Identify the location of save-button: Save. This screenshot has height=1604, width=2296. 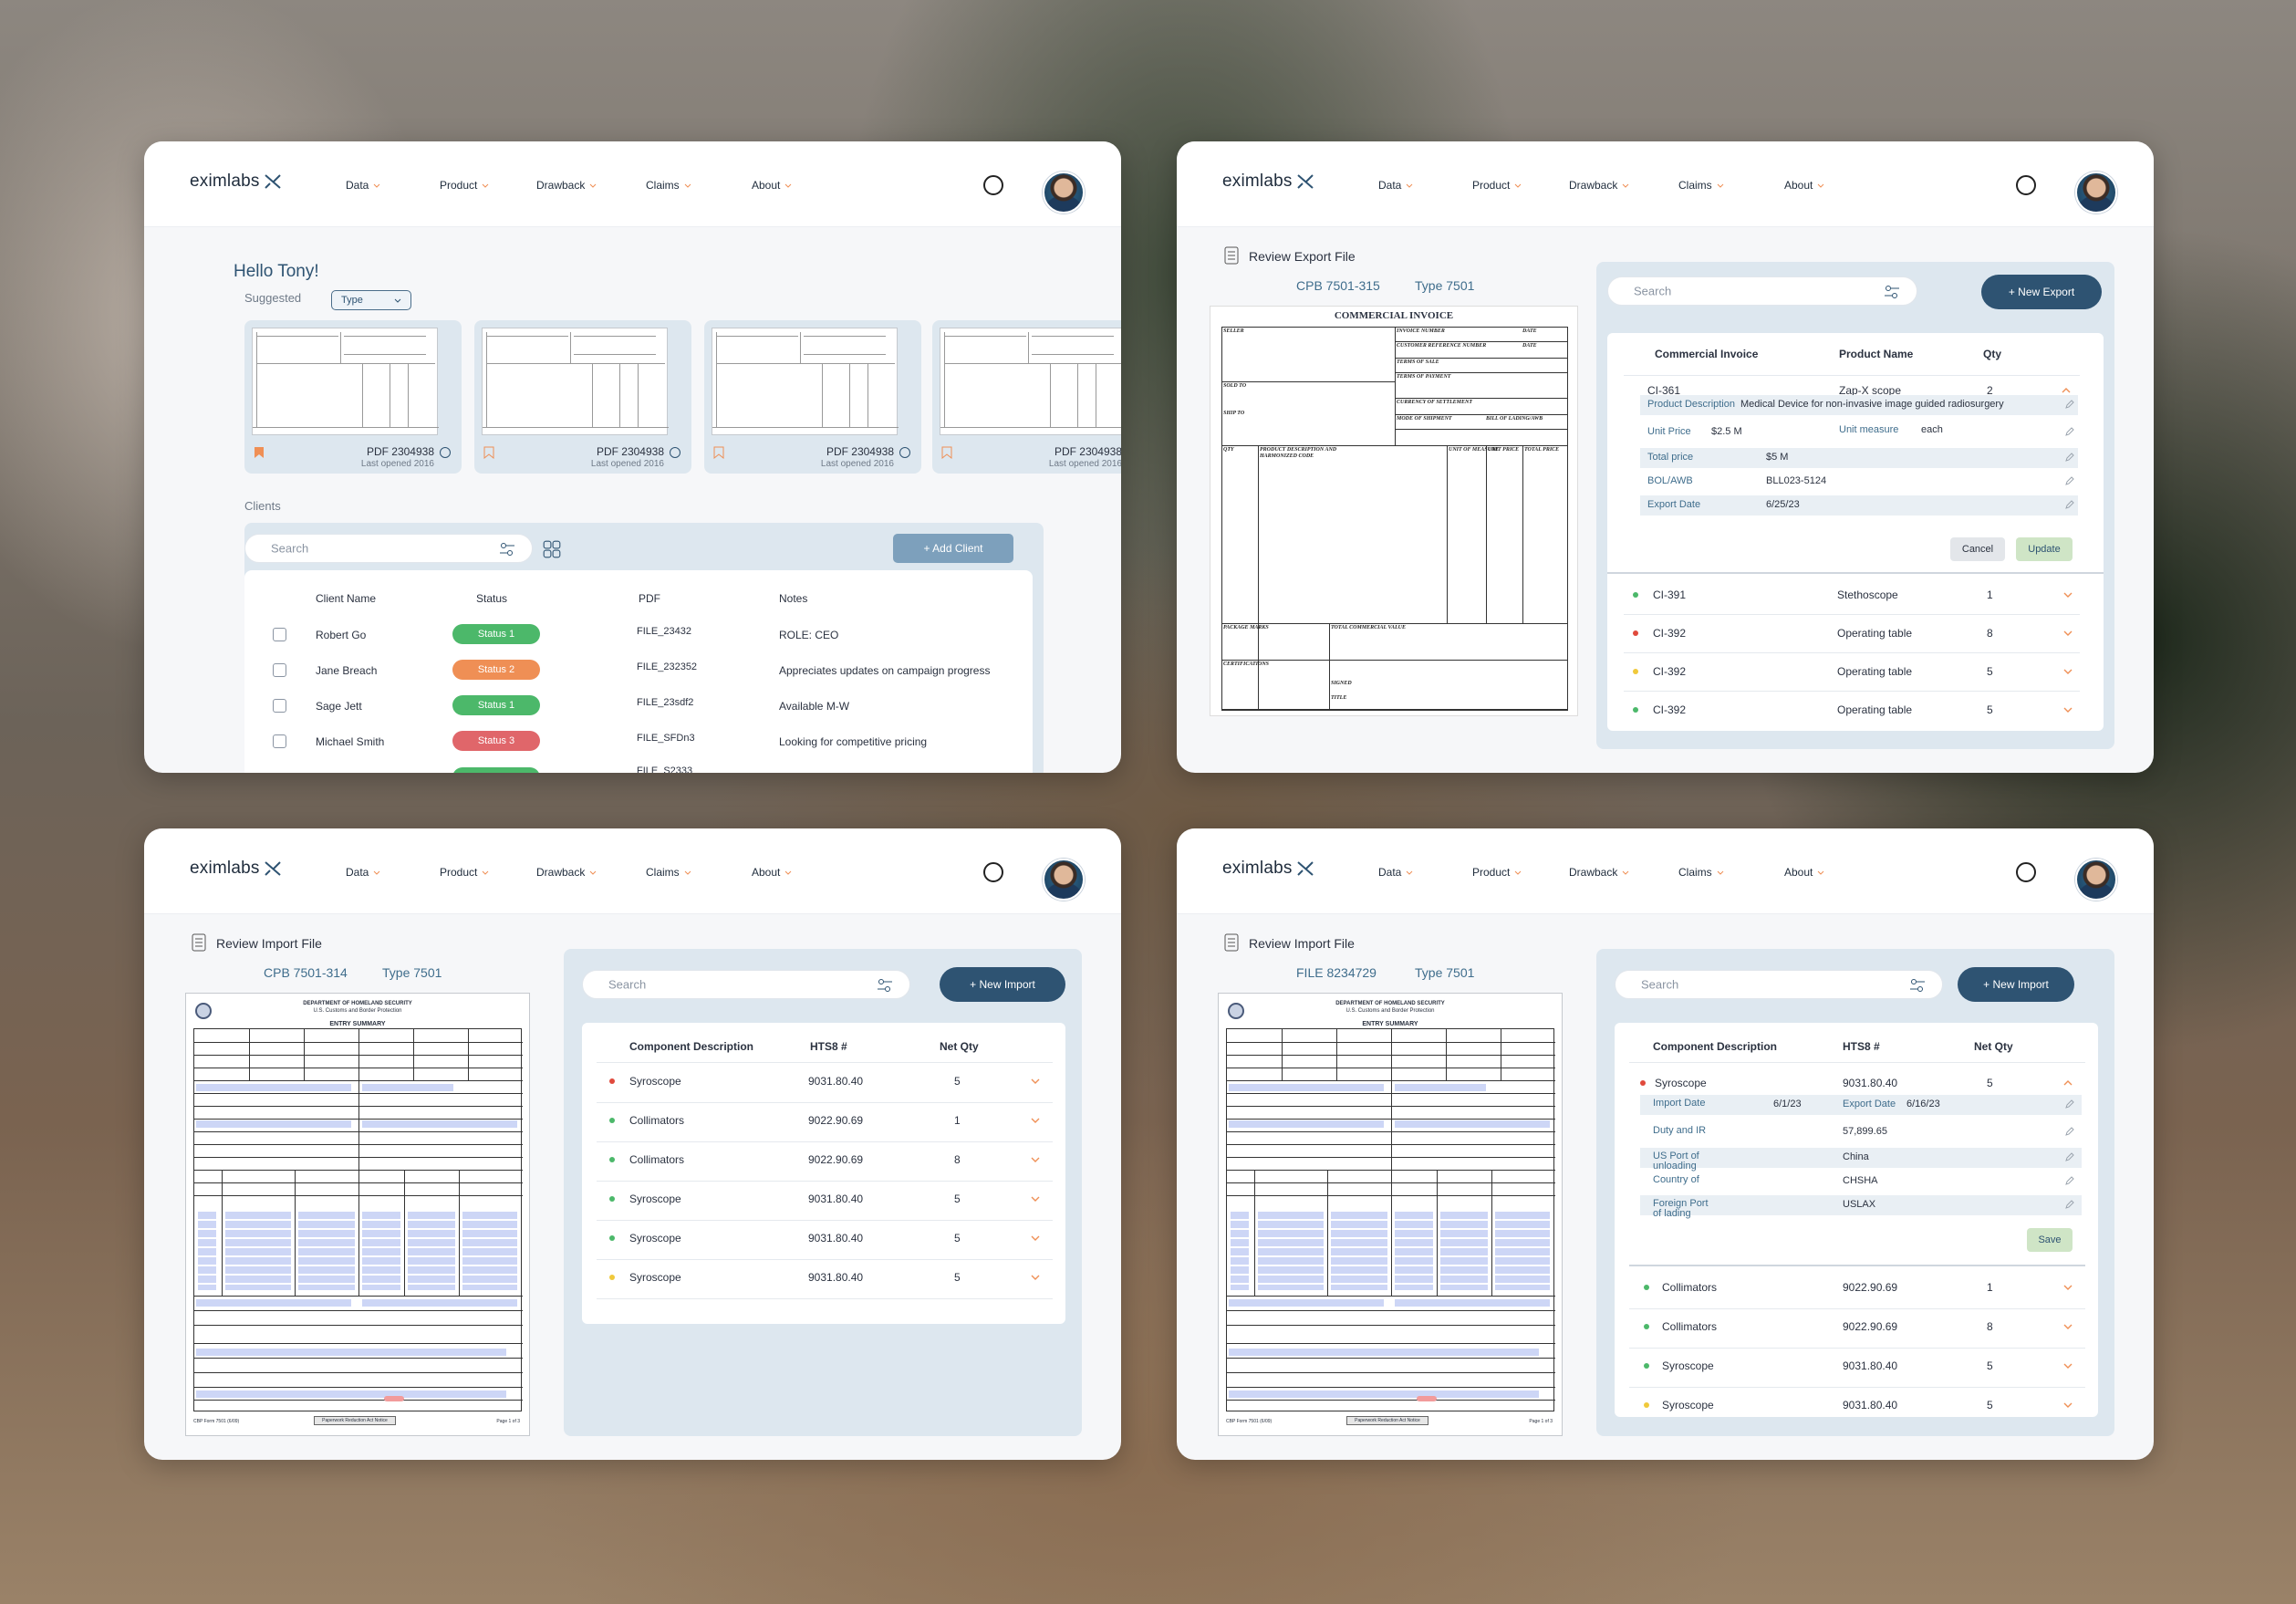
(2050, 1240).